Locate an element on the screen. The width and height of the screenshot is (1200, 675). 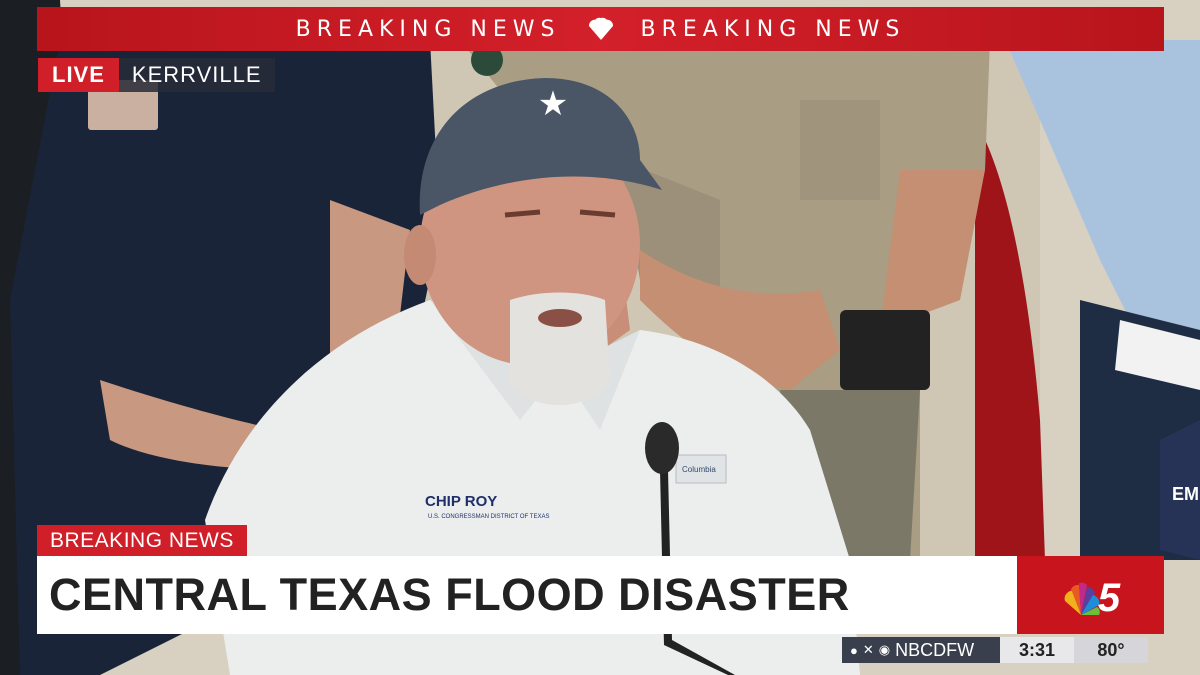
emblem: EM is located at coordinates (1185, 494).